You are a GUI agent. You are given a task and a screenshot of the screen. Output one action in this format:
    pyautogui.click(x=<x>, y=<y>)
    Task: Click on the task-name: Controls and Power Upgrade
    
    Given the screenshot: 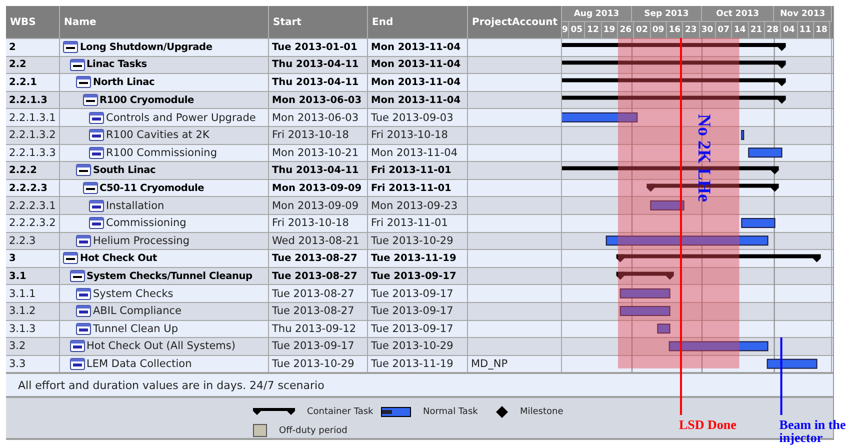 What is the action you would take?
    pyautogui.click(x=181, y=118)
    